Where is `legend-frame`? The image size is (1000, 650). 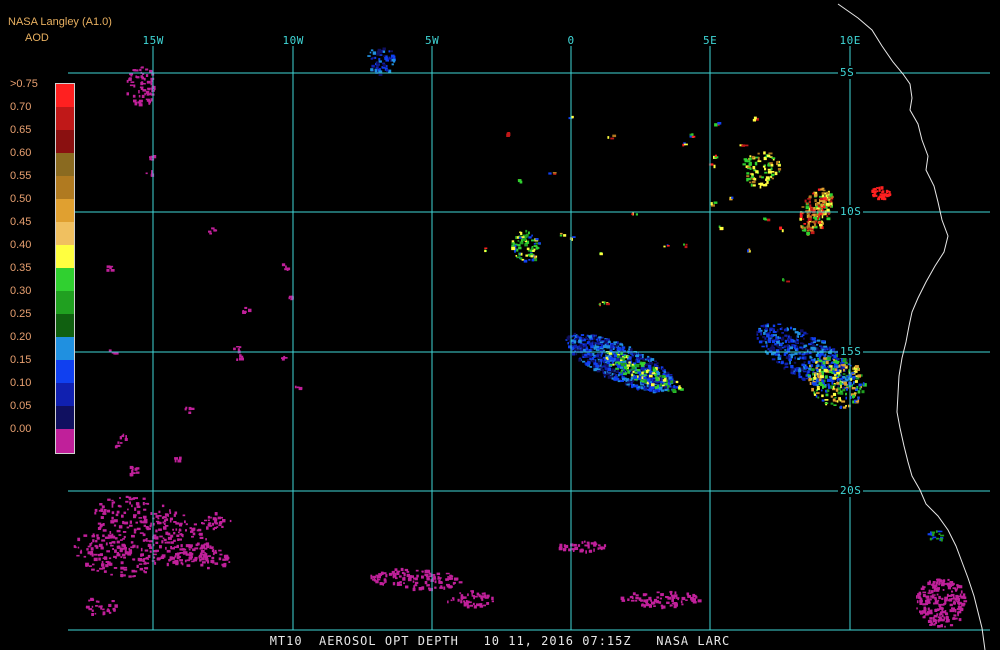 legend-frame is located at coordinates (65, 268).